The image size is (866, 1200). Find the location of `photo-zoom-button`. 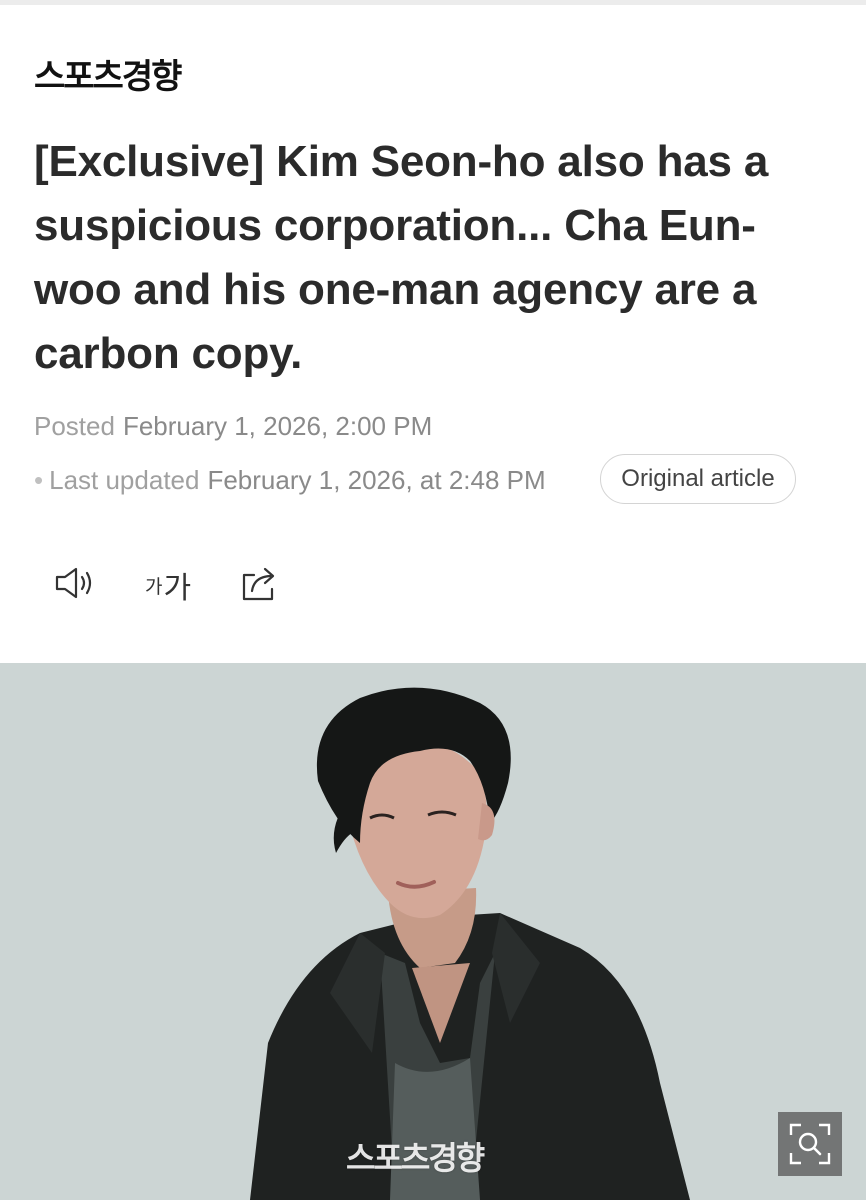

photo-zoom-button is located at coordinates (810, 1144).